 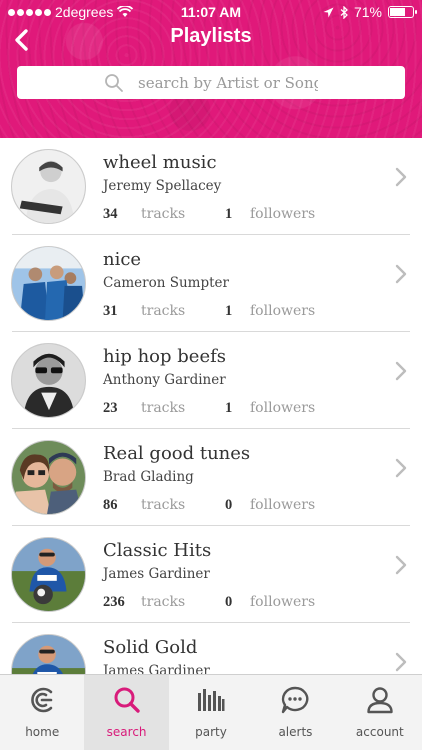 What do you see at coordinates (379, 732) in the screenshot?
I see `tab-account-label: account` at bounding box center [379, 732].